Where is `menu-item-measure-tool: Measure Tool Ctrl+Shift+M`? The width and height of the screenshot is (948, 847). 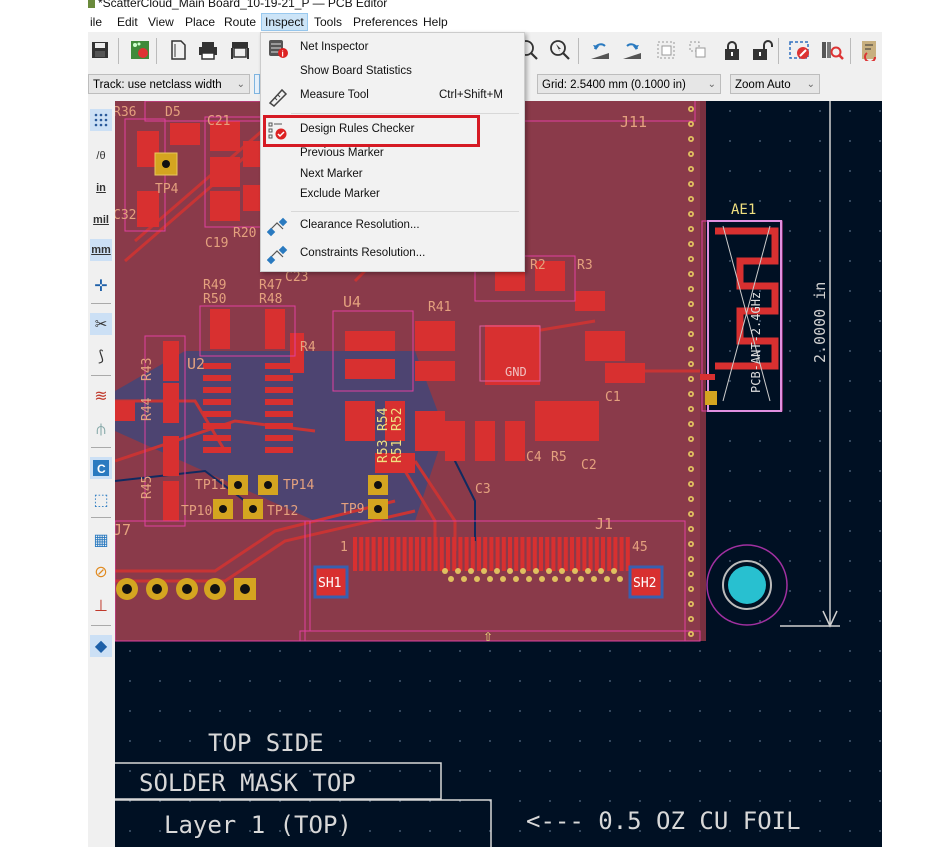 menu-item-measure-tool: Measure Tool Ctrl+Shift+M is located at coordinates (392, 96).